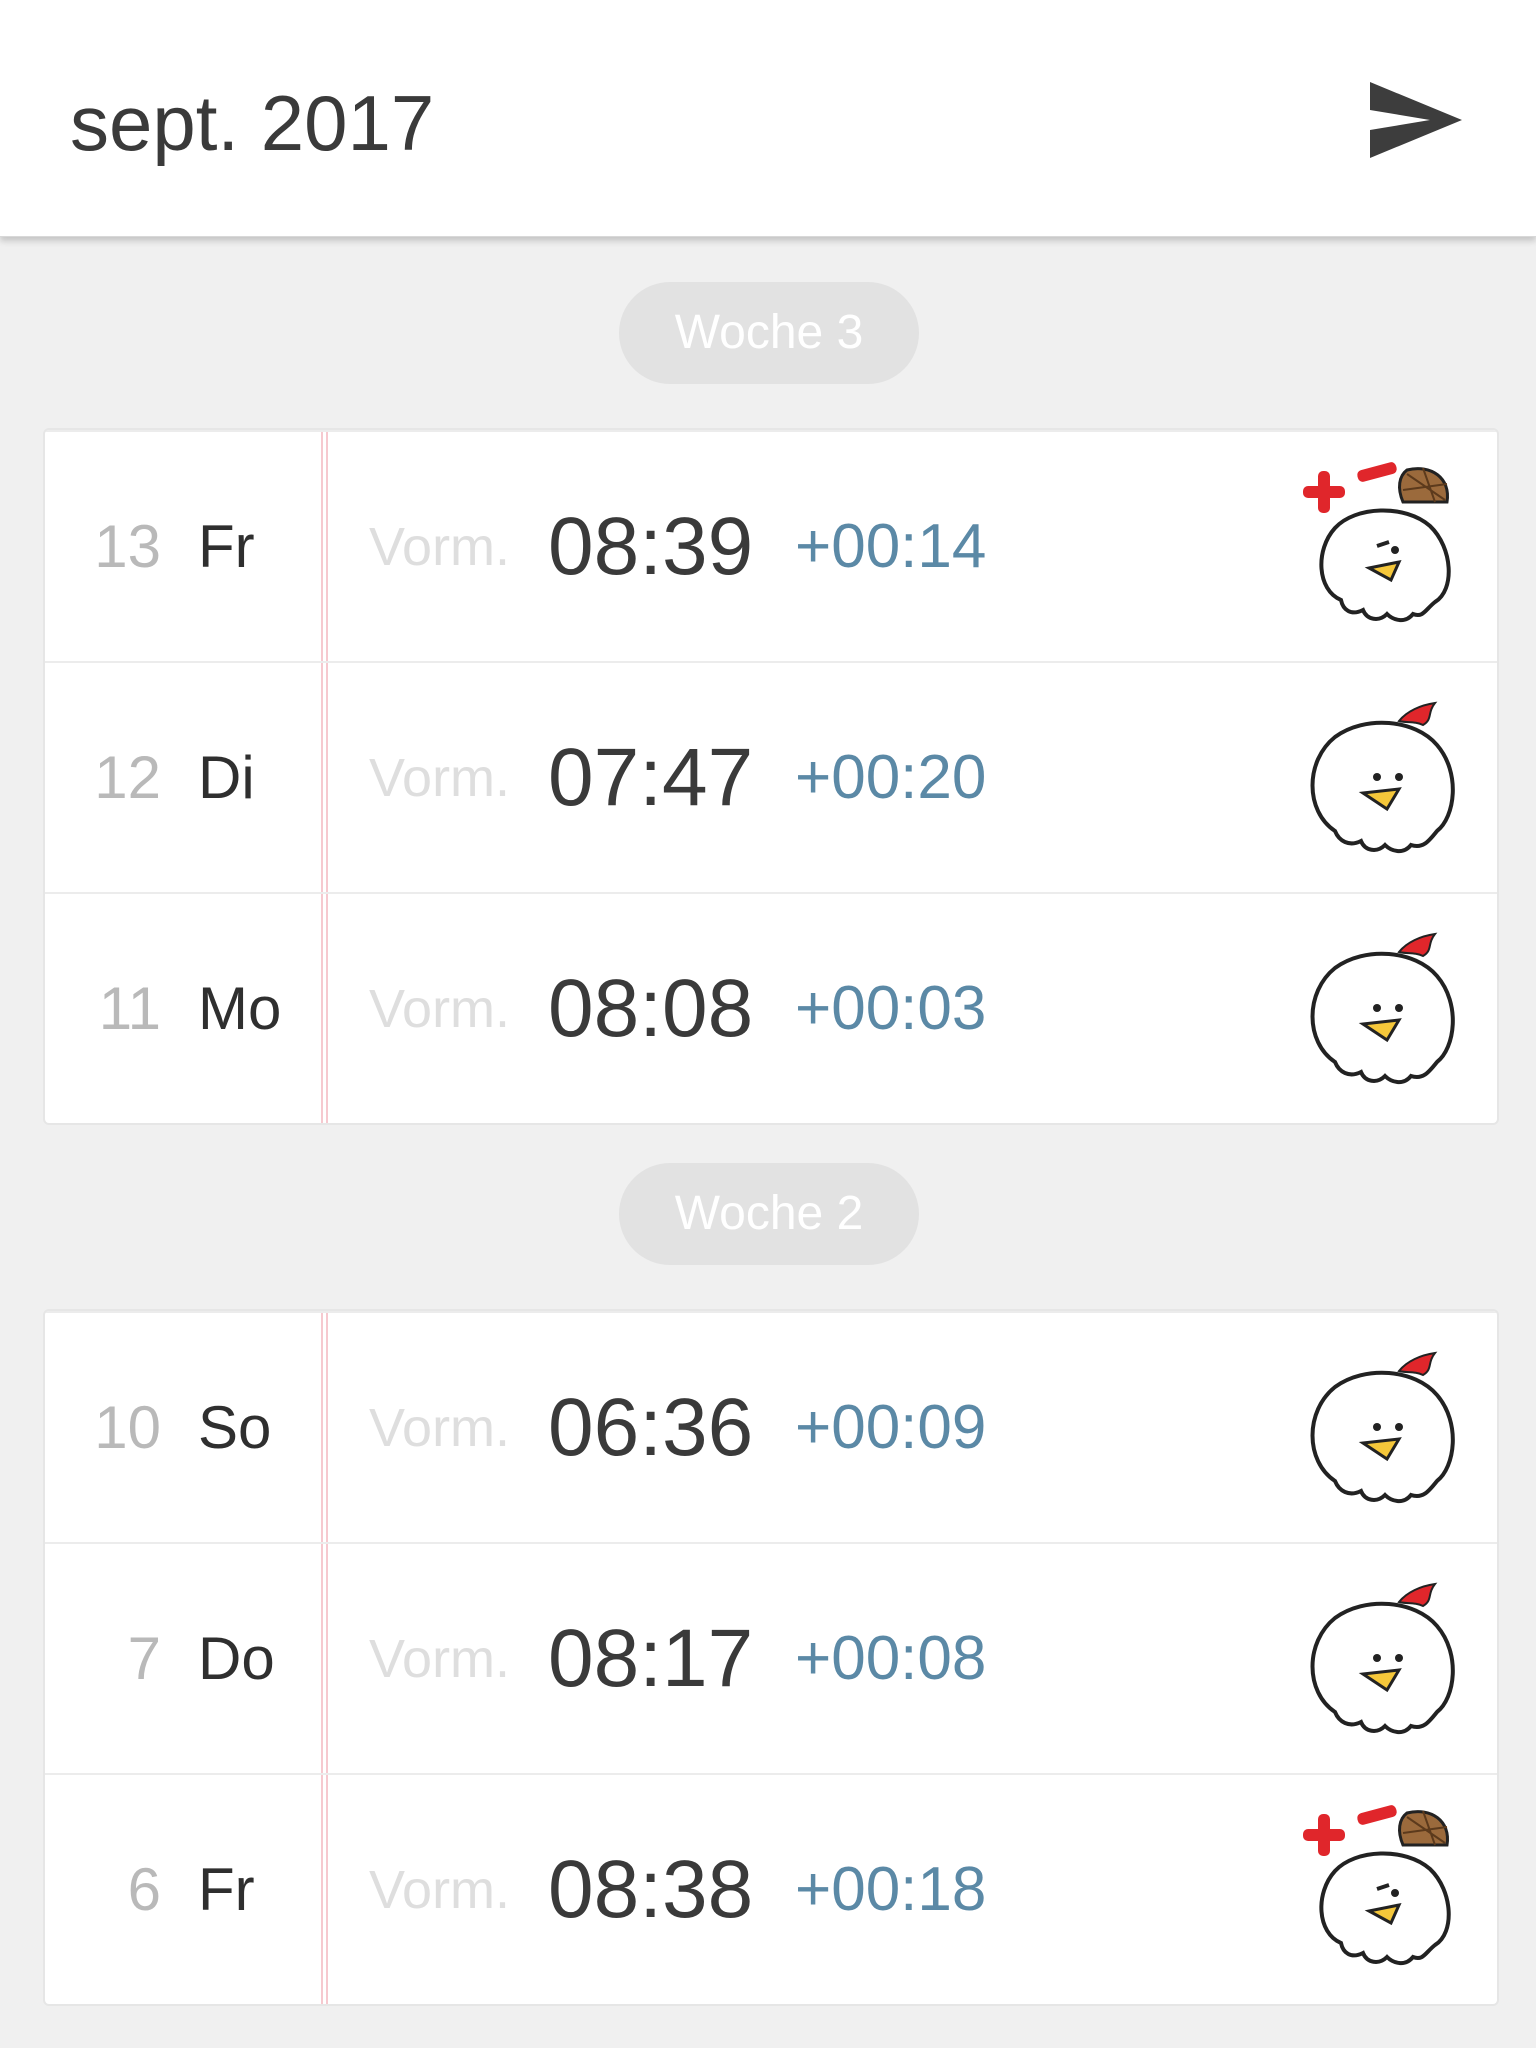  Describe the element at coordinates (771, 1888) in the screenshot. I see `day-row: 6 Fr Vorm. 08:38 +00:18` at that location.